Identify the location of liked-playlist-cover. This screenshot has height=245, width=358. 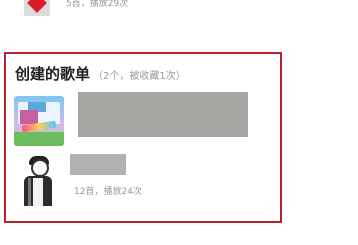
(37, 8).